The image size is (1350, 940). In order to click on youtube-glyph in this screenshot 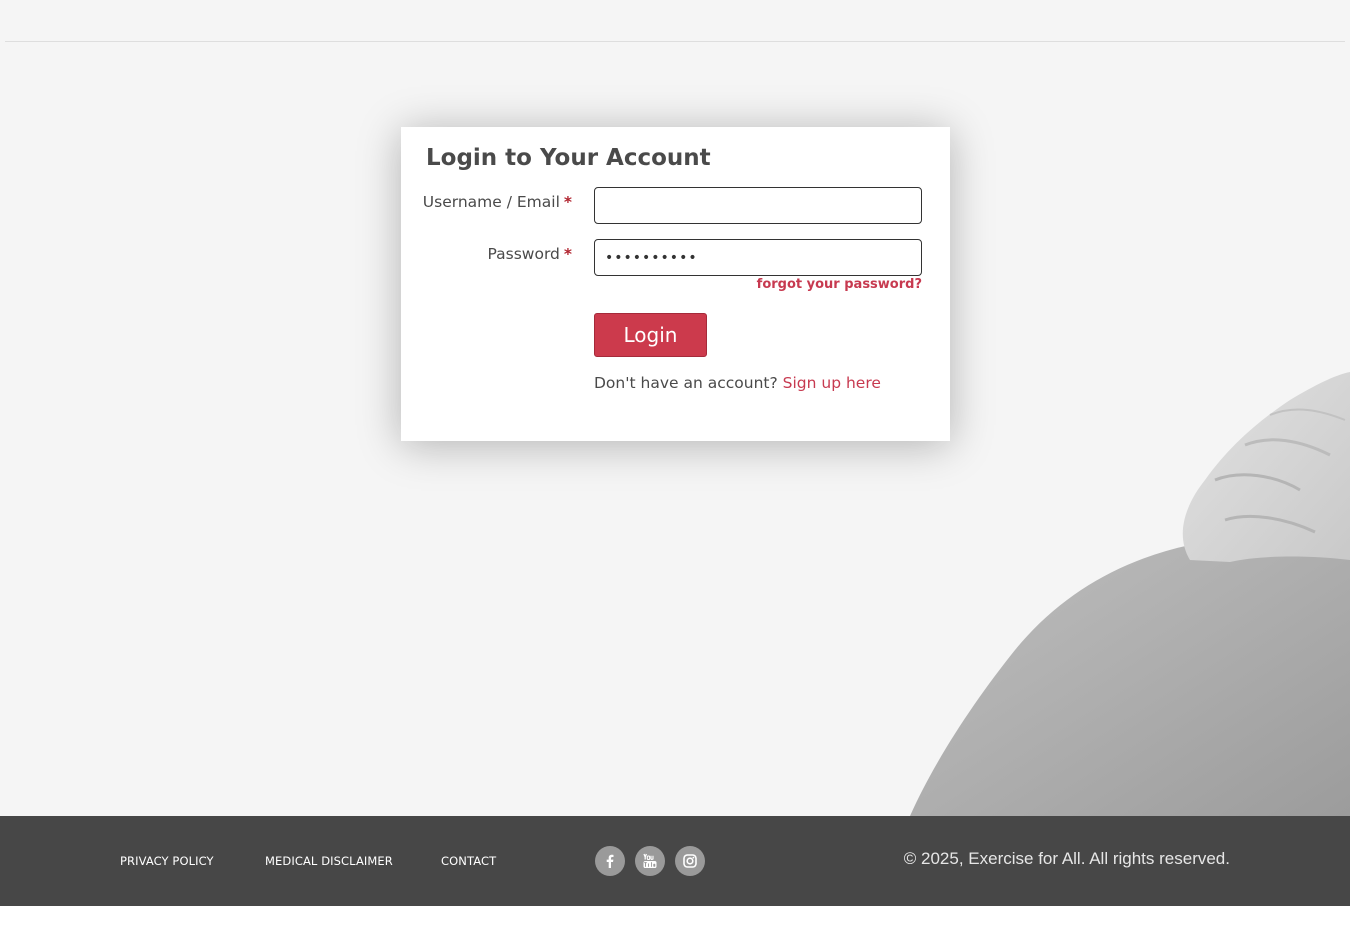, I will do `click(650, 860)`.